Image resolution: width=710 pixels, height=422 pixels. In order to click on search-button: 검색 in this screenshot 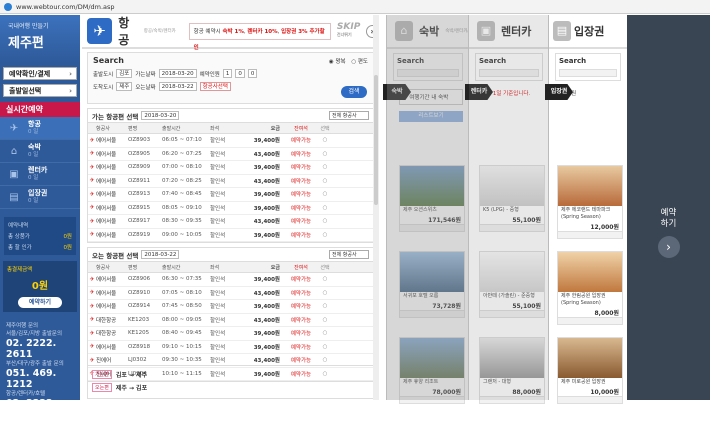, I will do `click(354, 92)`.